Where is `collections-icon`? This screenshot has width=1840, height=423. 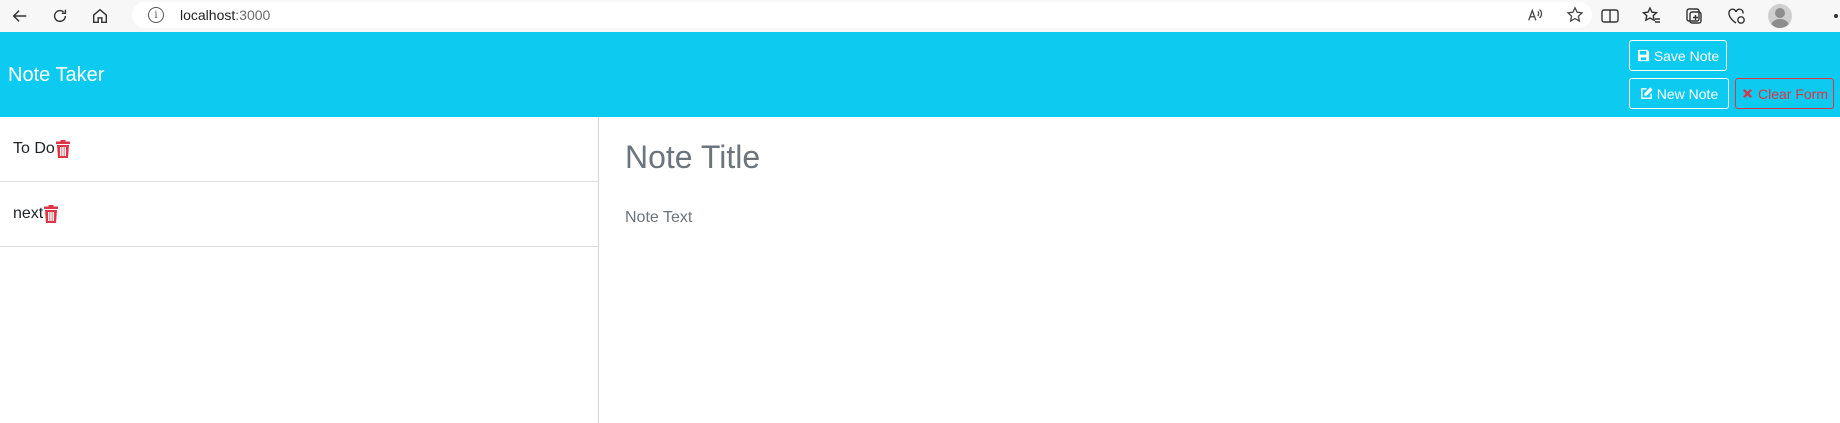 collections-icon is located at coordinates (1694, 16).